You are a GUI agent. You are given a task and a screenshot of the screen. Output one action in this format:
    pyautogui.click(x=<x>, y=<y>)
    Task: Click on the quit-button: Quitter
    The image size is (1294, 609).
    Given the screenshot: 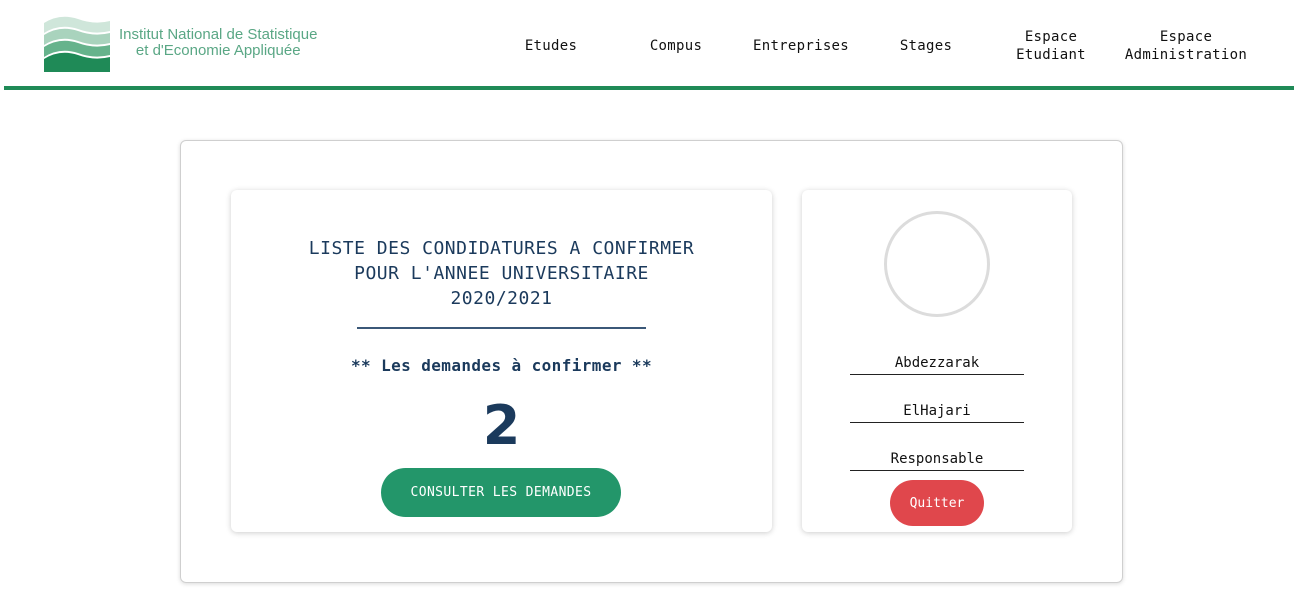 What is the action you would take?
    pyautogui.click(x=937, y=503)
    